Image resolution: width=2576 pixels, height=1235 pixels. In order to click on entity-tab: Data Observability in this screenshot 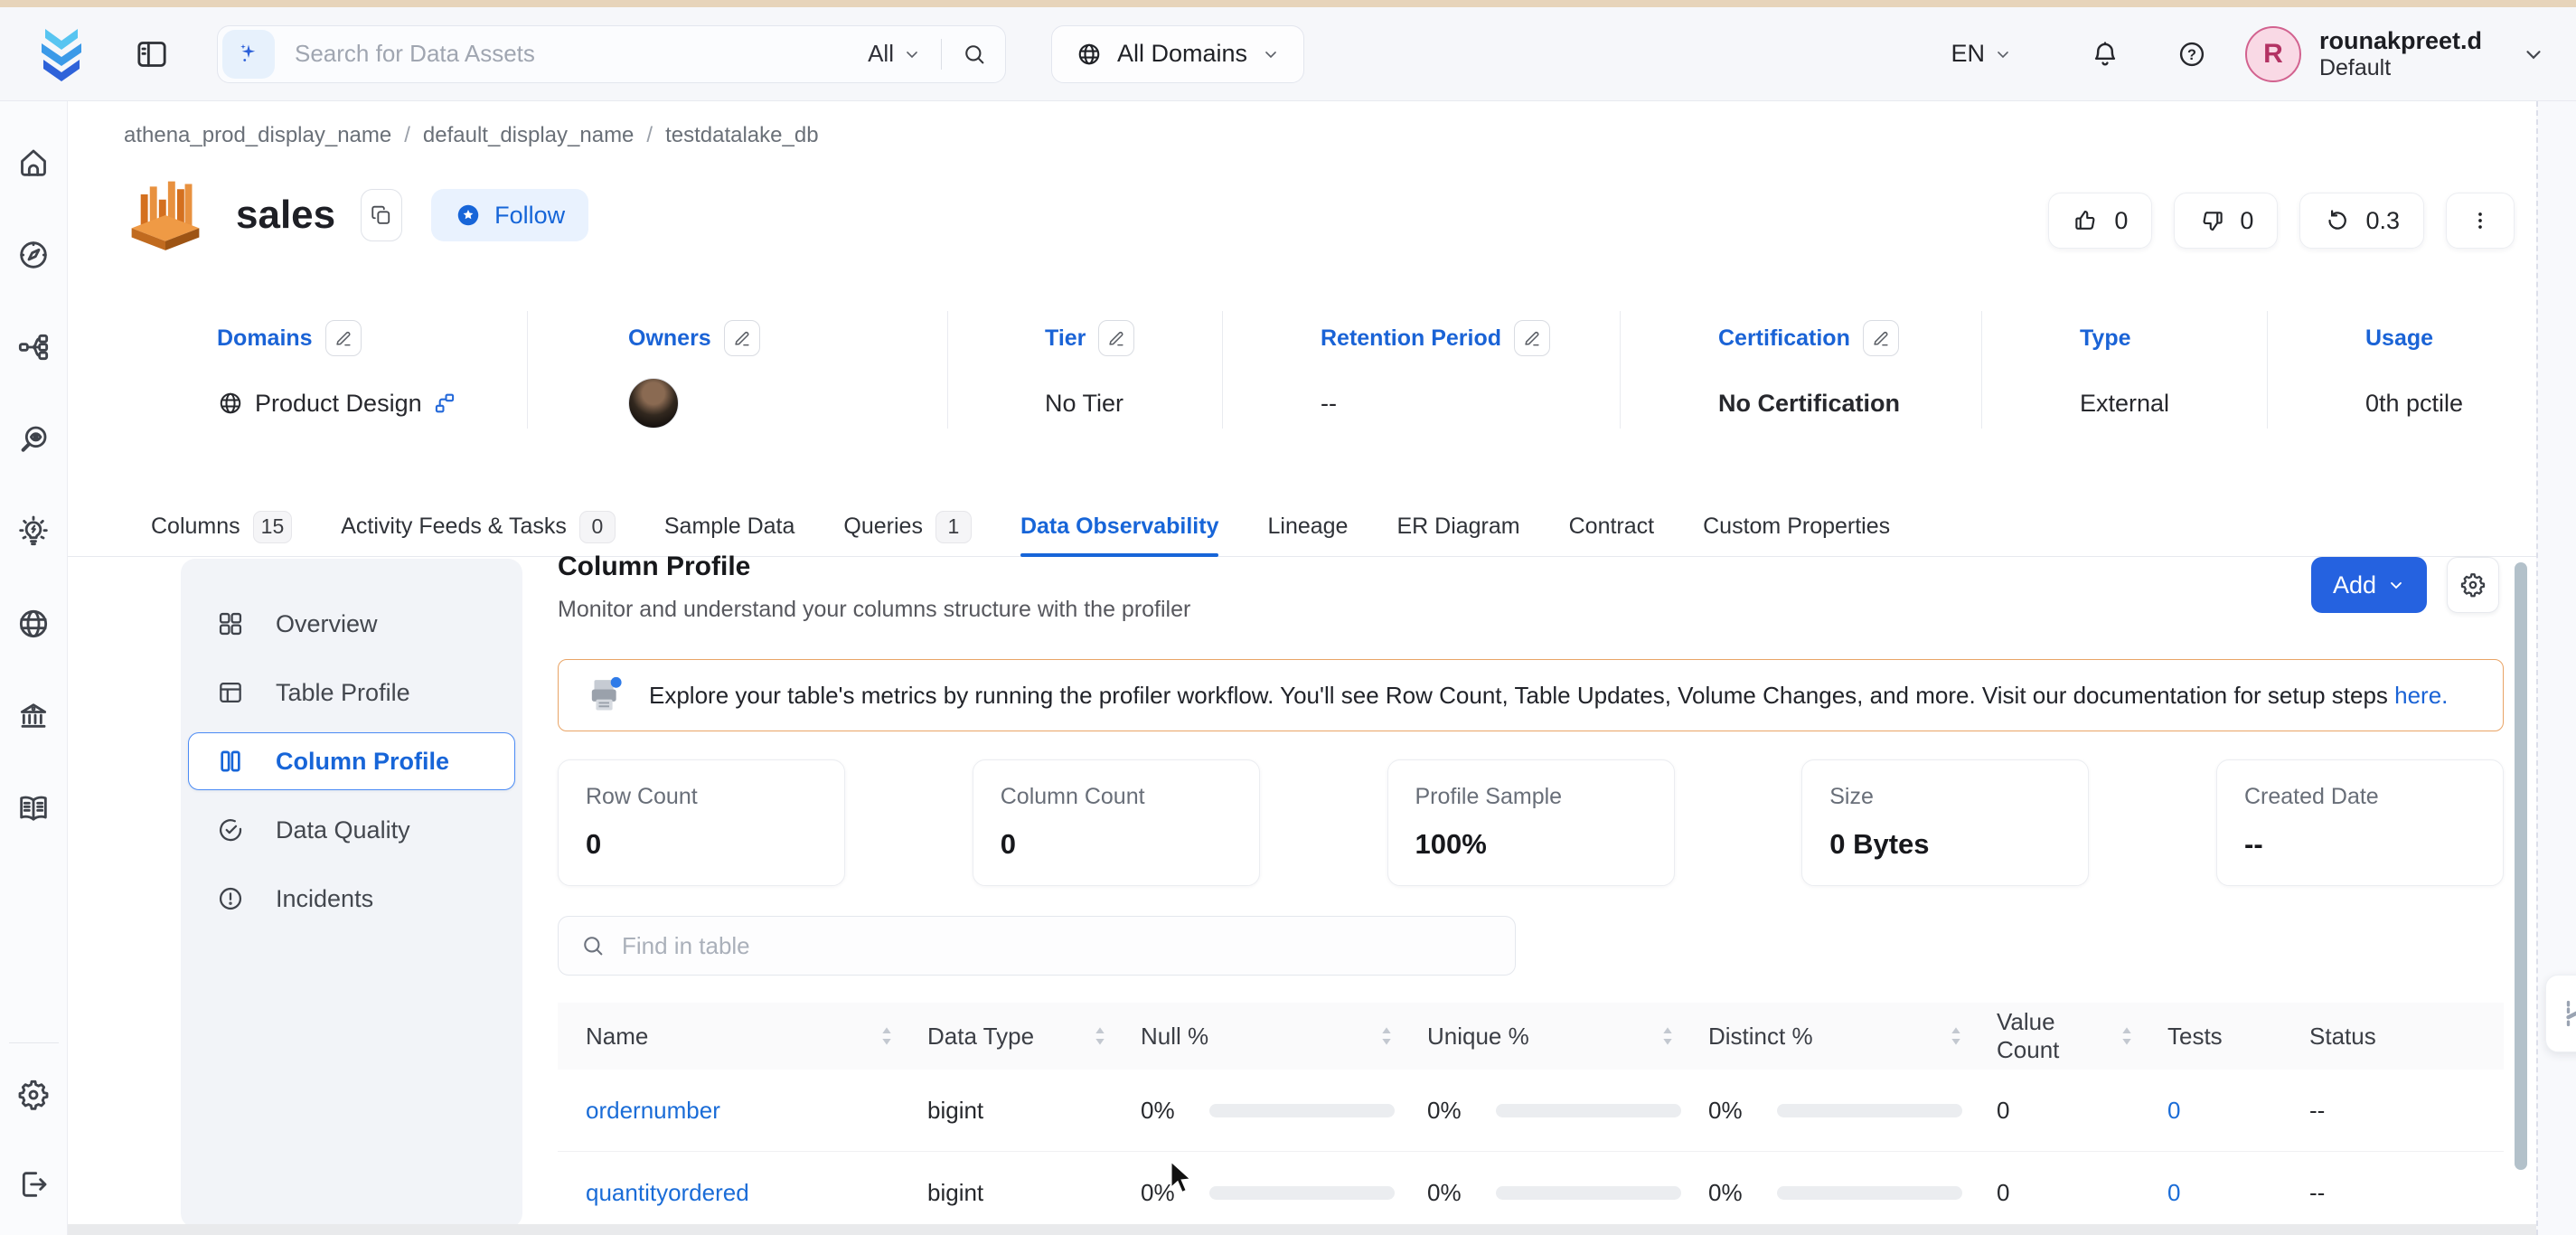, I will do `click(1119, 527)`.